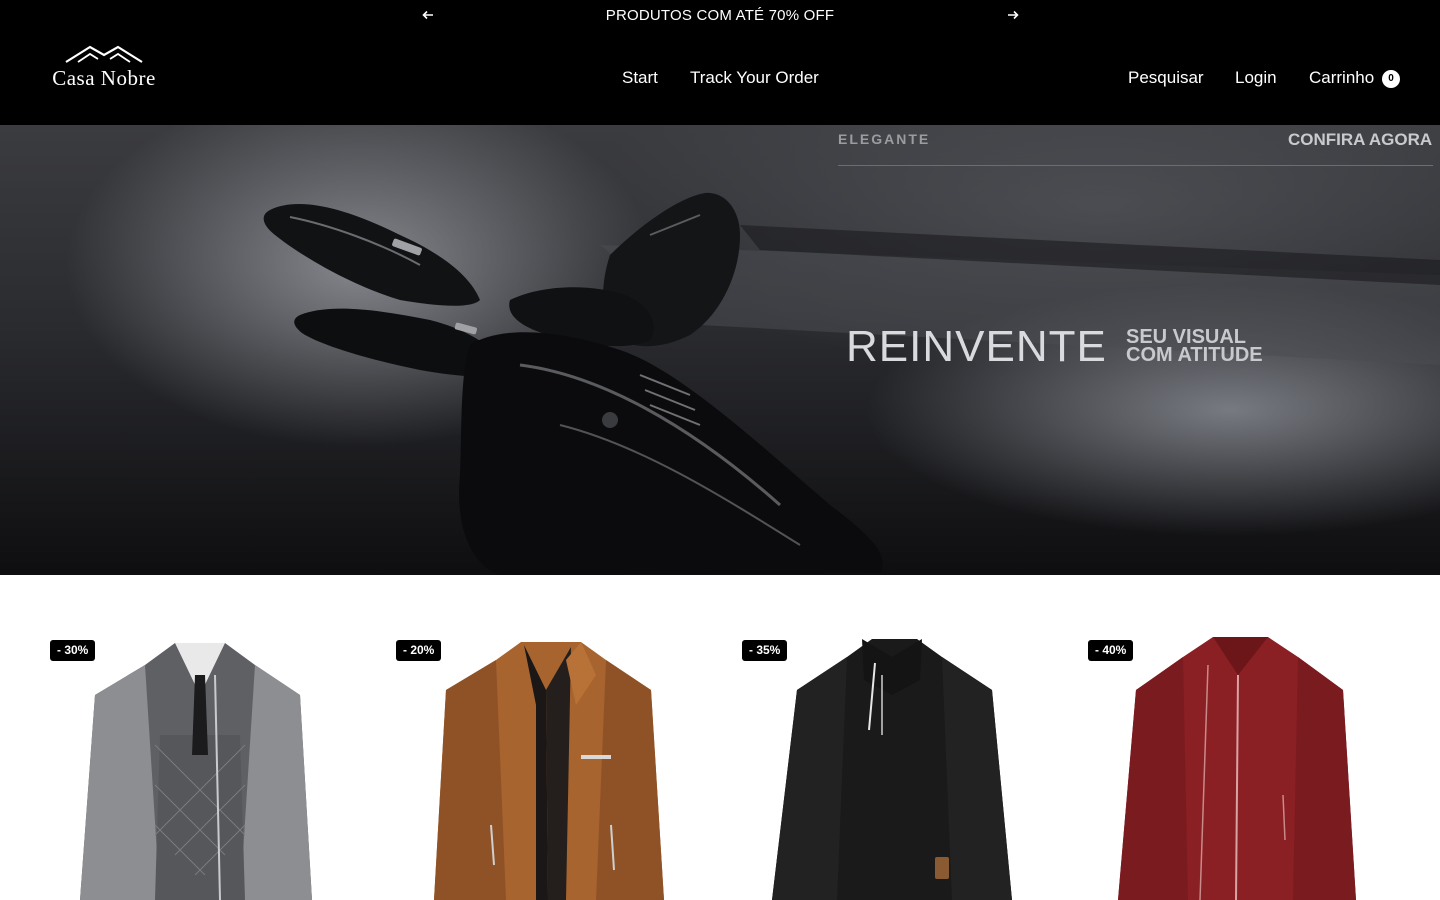 The width and height of the screenshot is (1440, 900). I want to click on hero-tagline: SEU VISUAL COM ATITUDE, so click(1194, 346).